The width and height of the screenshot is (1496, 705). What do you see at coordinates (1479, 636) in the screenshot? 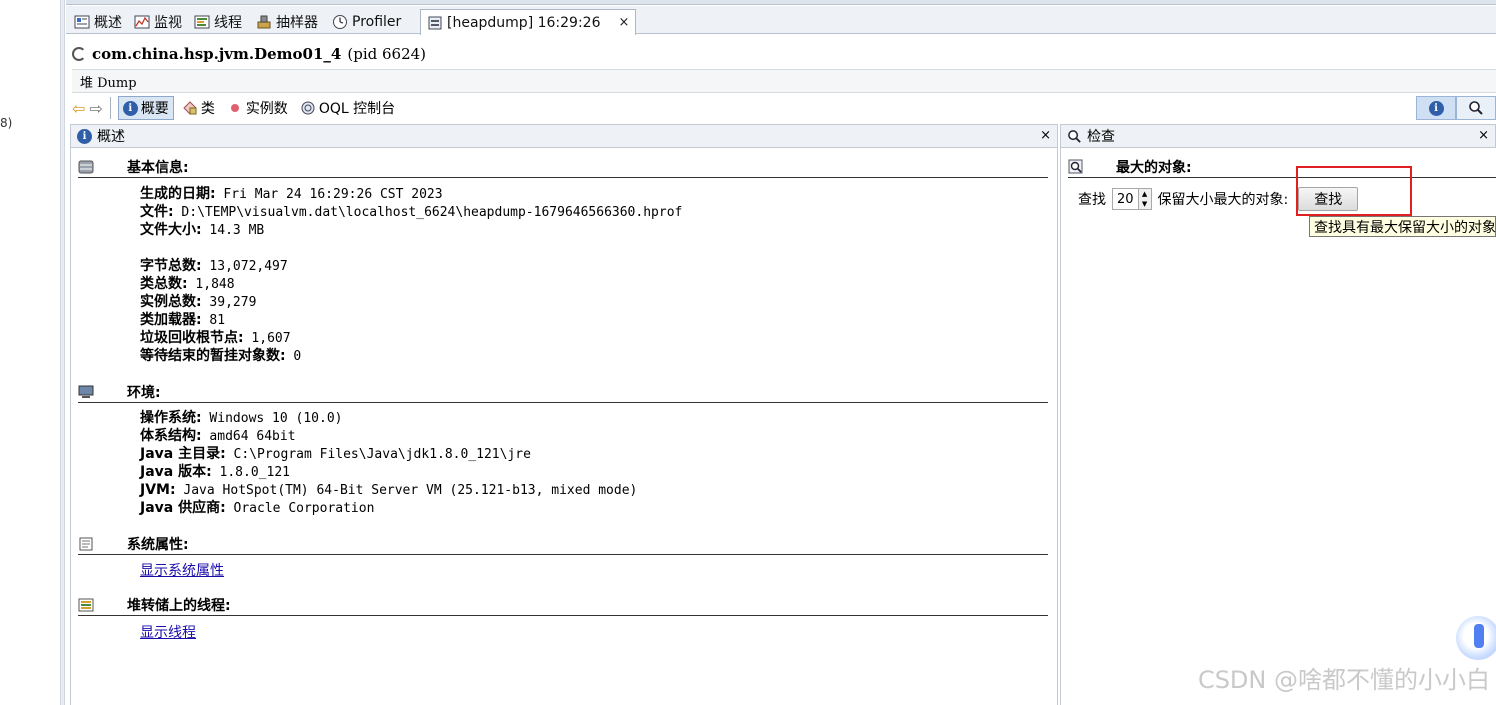
I see `assistant-icon` at bounding box center [1479, 636].